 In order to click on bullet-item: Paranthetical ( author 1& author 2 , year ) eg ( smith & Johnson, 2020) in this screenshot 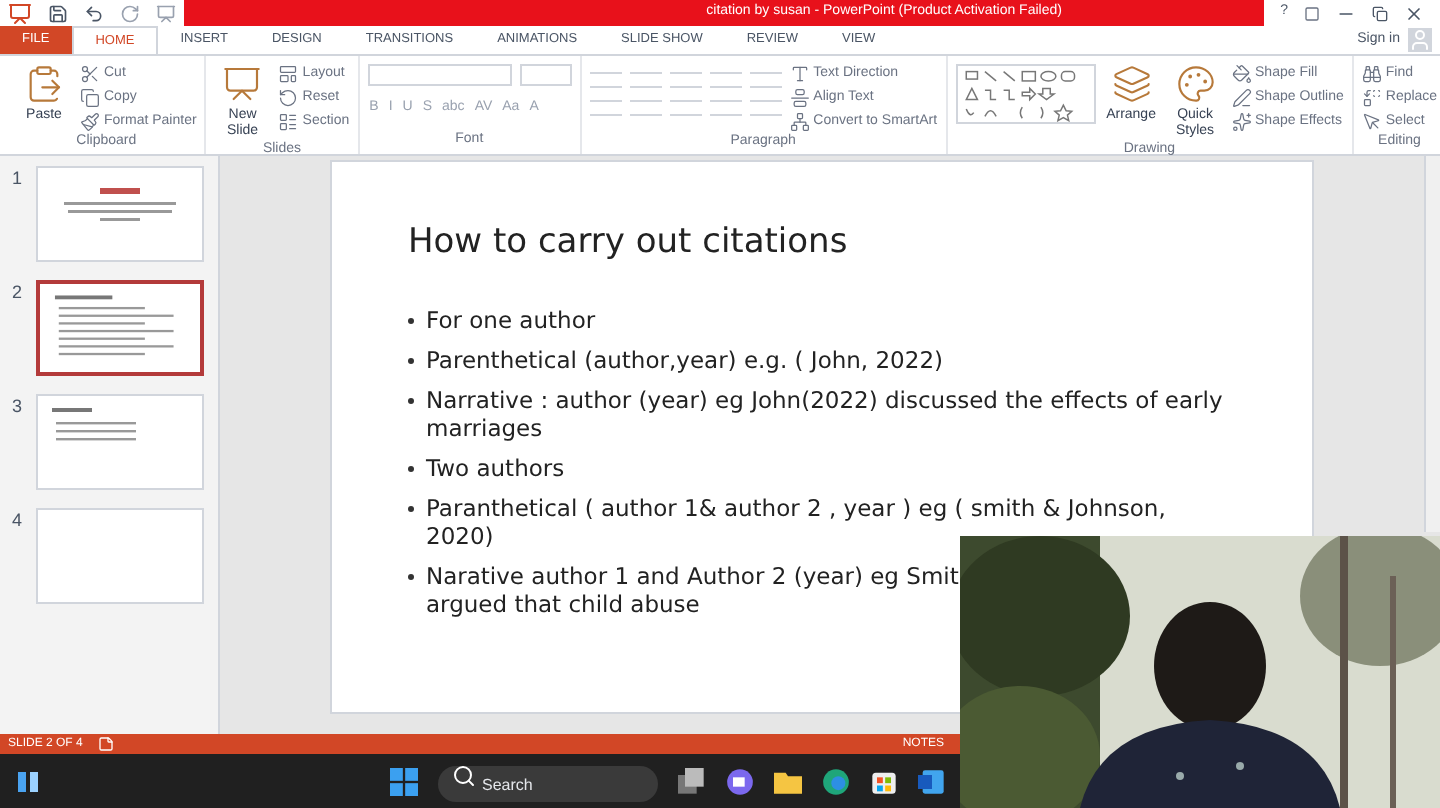, I will do `click(860, 521)`.